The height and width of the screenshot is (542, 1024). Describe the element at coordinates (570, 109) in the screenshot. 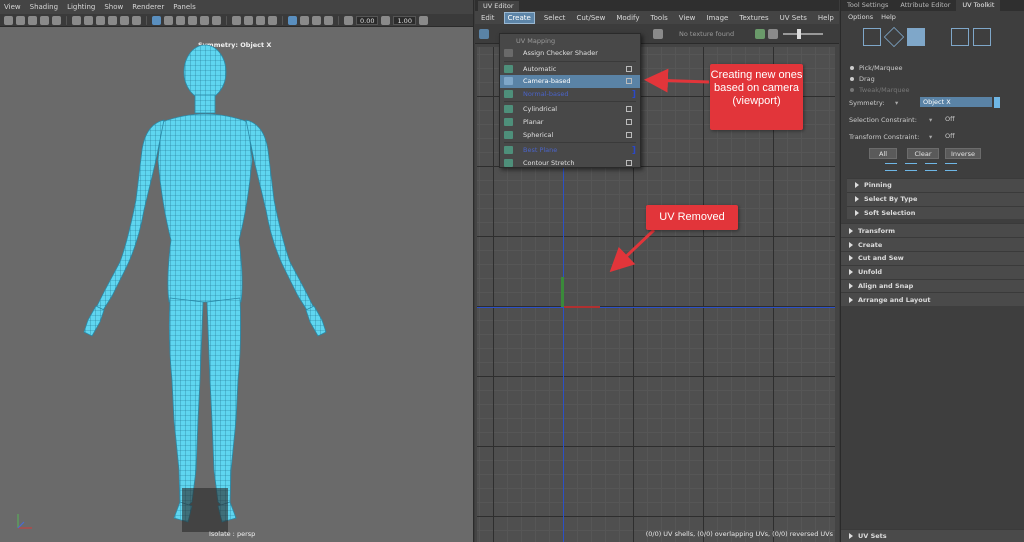

I see `cylindrical-mapping-item: Cylindrical` at that location.